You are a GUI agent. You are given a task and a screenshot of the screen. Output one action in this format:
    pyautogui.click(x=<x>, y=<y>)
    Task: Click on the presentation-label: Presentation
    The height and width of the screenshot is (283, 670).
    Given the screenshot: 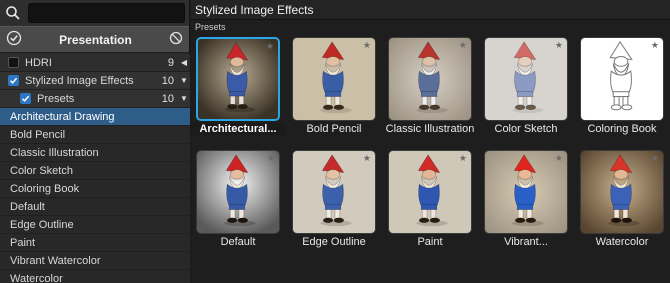 What is the action you would take?
    pyautogui.click(x=95, y=39)
    